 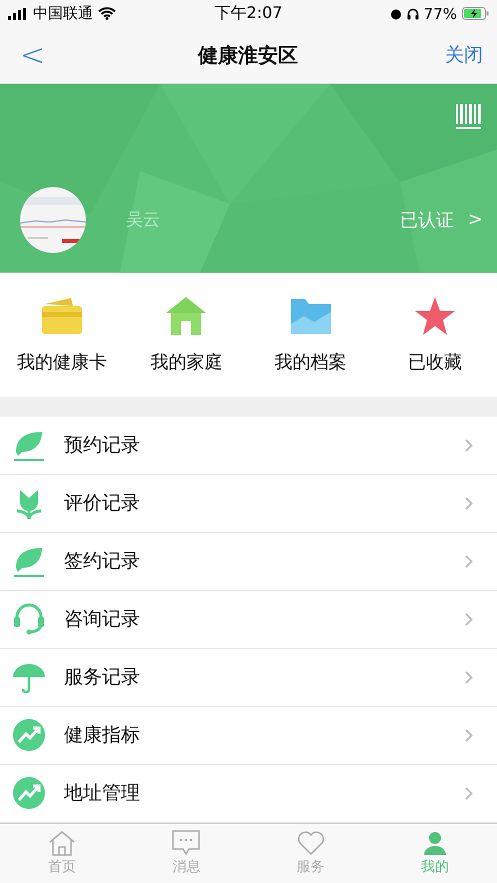 I want to click on home-icon, so click(x=62, y=843).